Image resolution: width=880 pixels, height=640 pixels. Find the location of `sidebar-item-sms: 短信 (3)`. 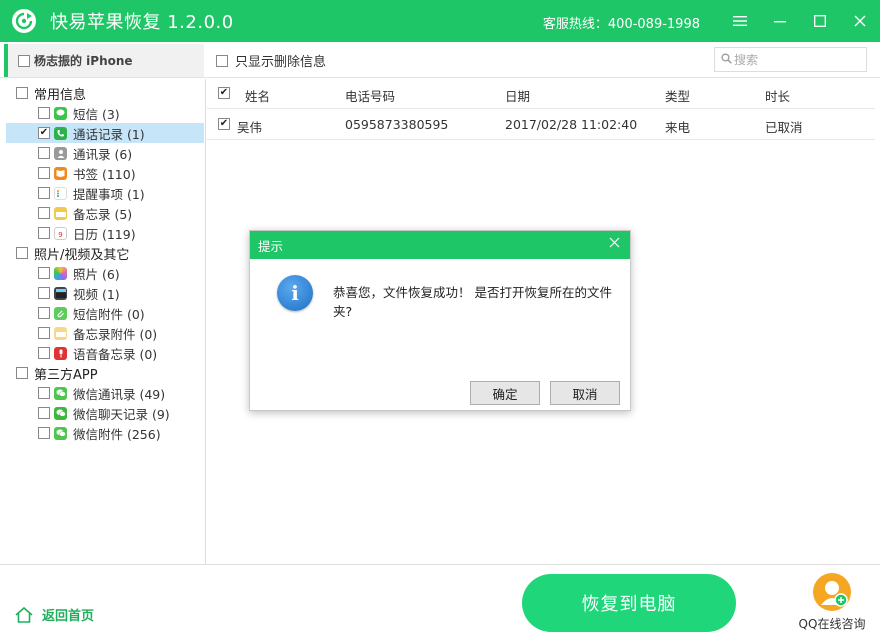

sidebar-item-sms: 短信 (3) is located at coordinates (79, 113).